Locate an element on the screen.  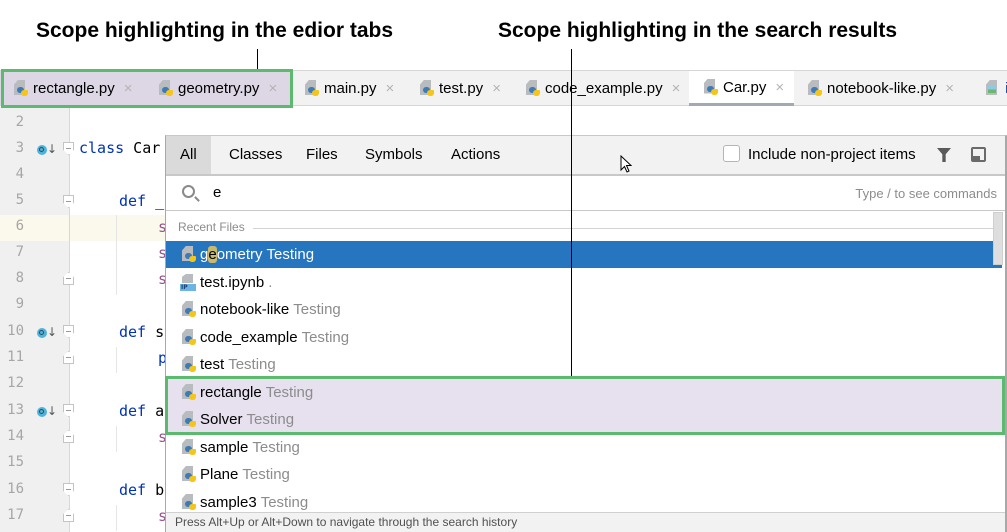
tab-label: notebook-like.py is located at coordinates (882, 88).